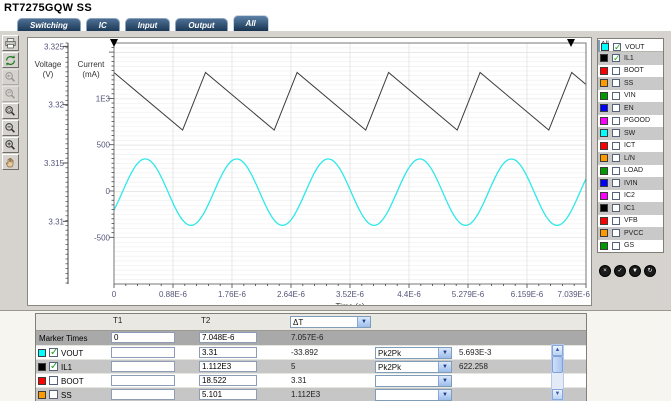 This screenshot has height=401, width=671. I want to click on legend-item-gs: GS, so click(630, 245).